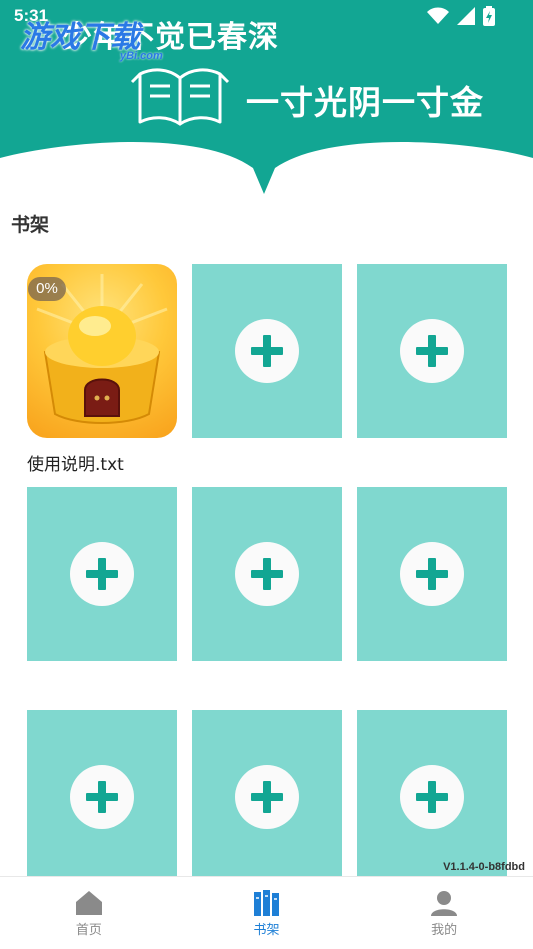 The height and width of the screenshot is (949, 533). What do you see at coordinates (180, 97) in the screenshot?
I see `open-book-icon` at bounding box center [180, 97].